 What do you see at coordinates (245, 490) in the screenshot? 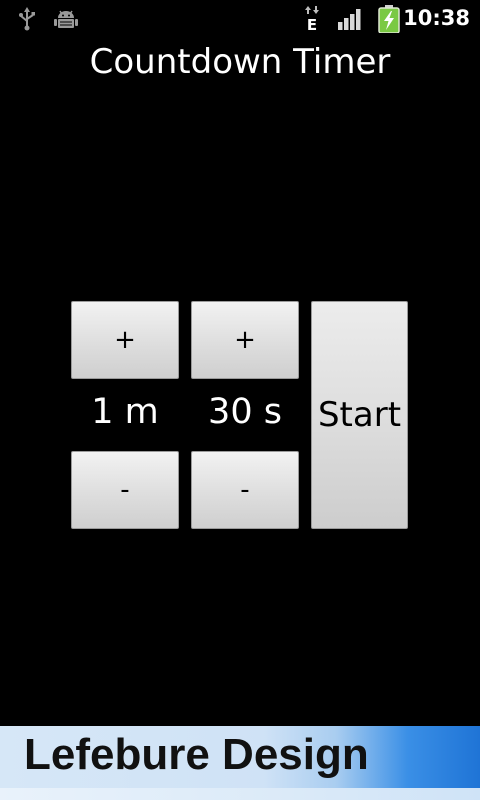
I see `seconds-decrement-button: -` at bounding box center [245, 490].